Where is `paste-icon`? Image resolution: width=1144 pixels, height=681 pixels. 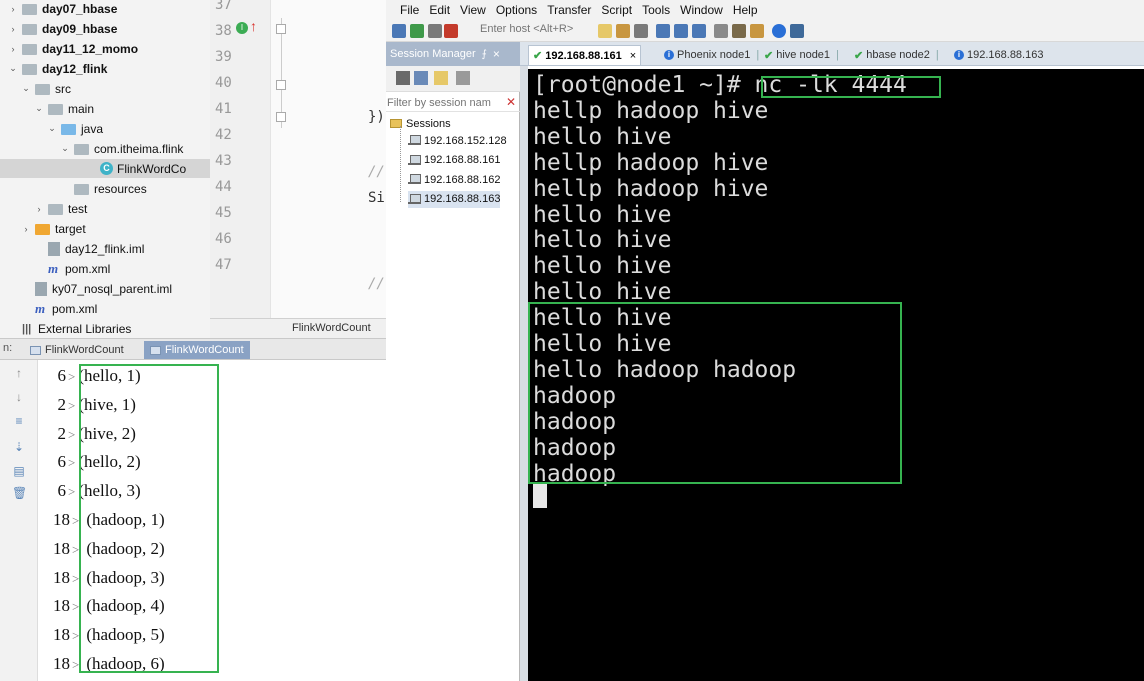
paste-icon is located at coordinates (623, 31).